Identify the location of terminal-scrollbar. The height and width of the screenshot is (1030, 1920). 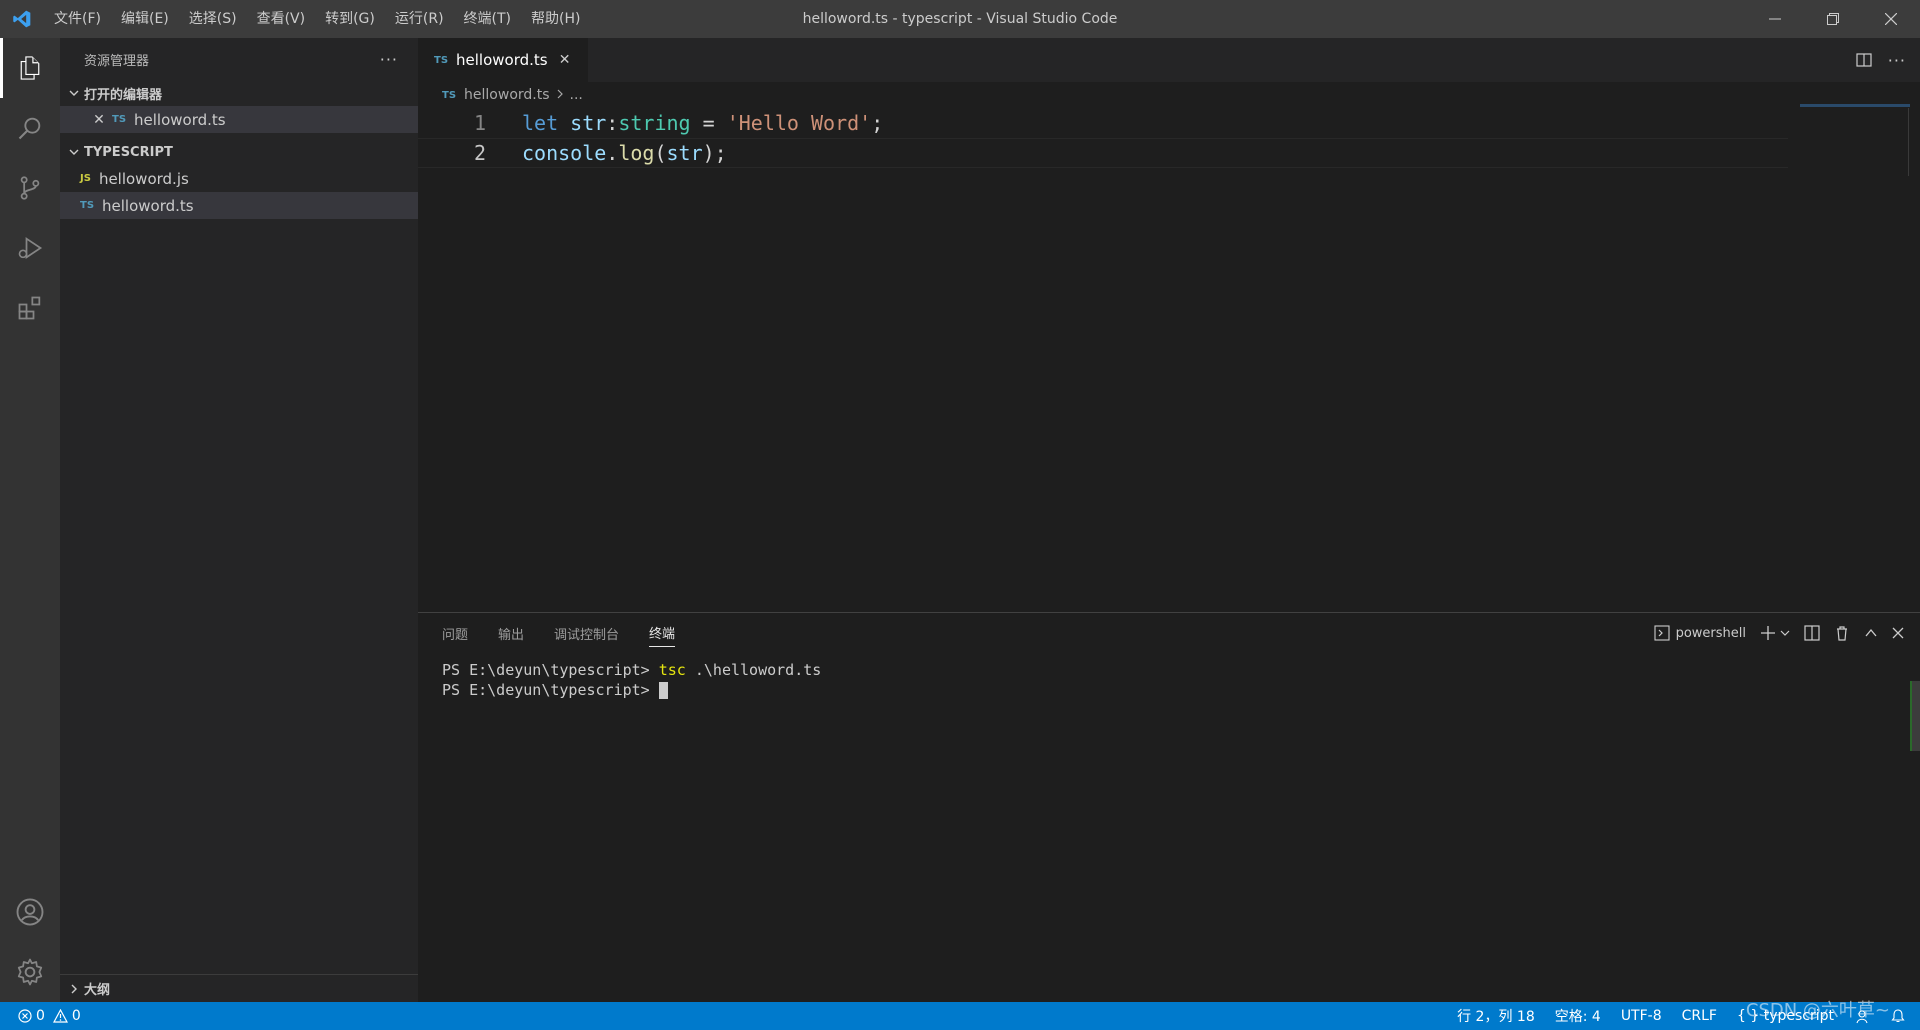
(1915, 716).